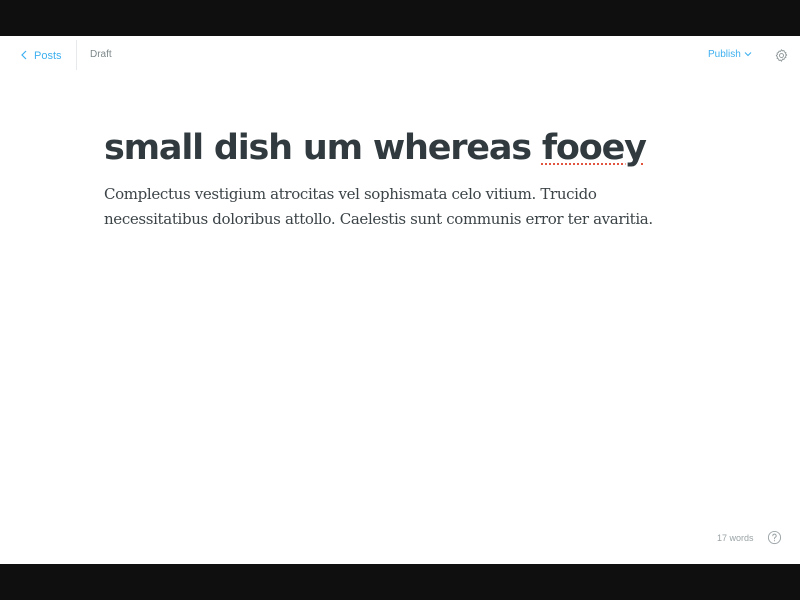  I want to click on gear-icon, so click(781, 55).